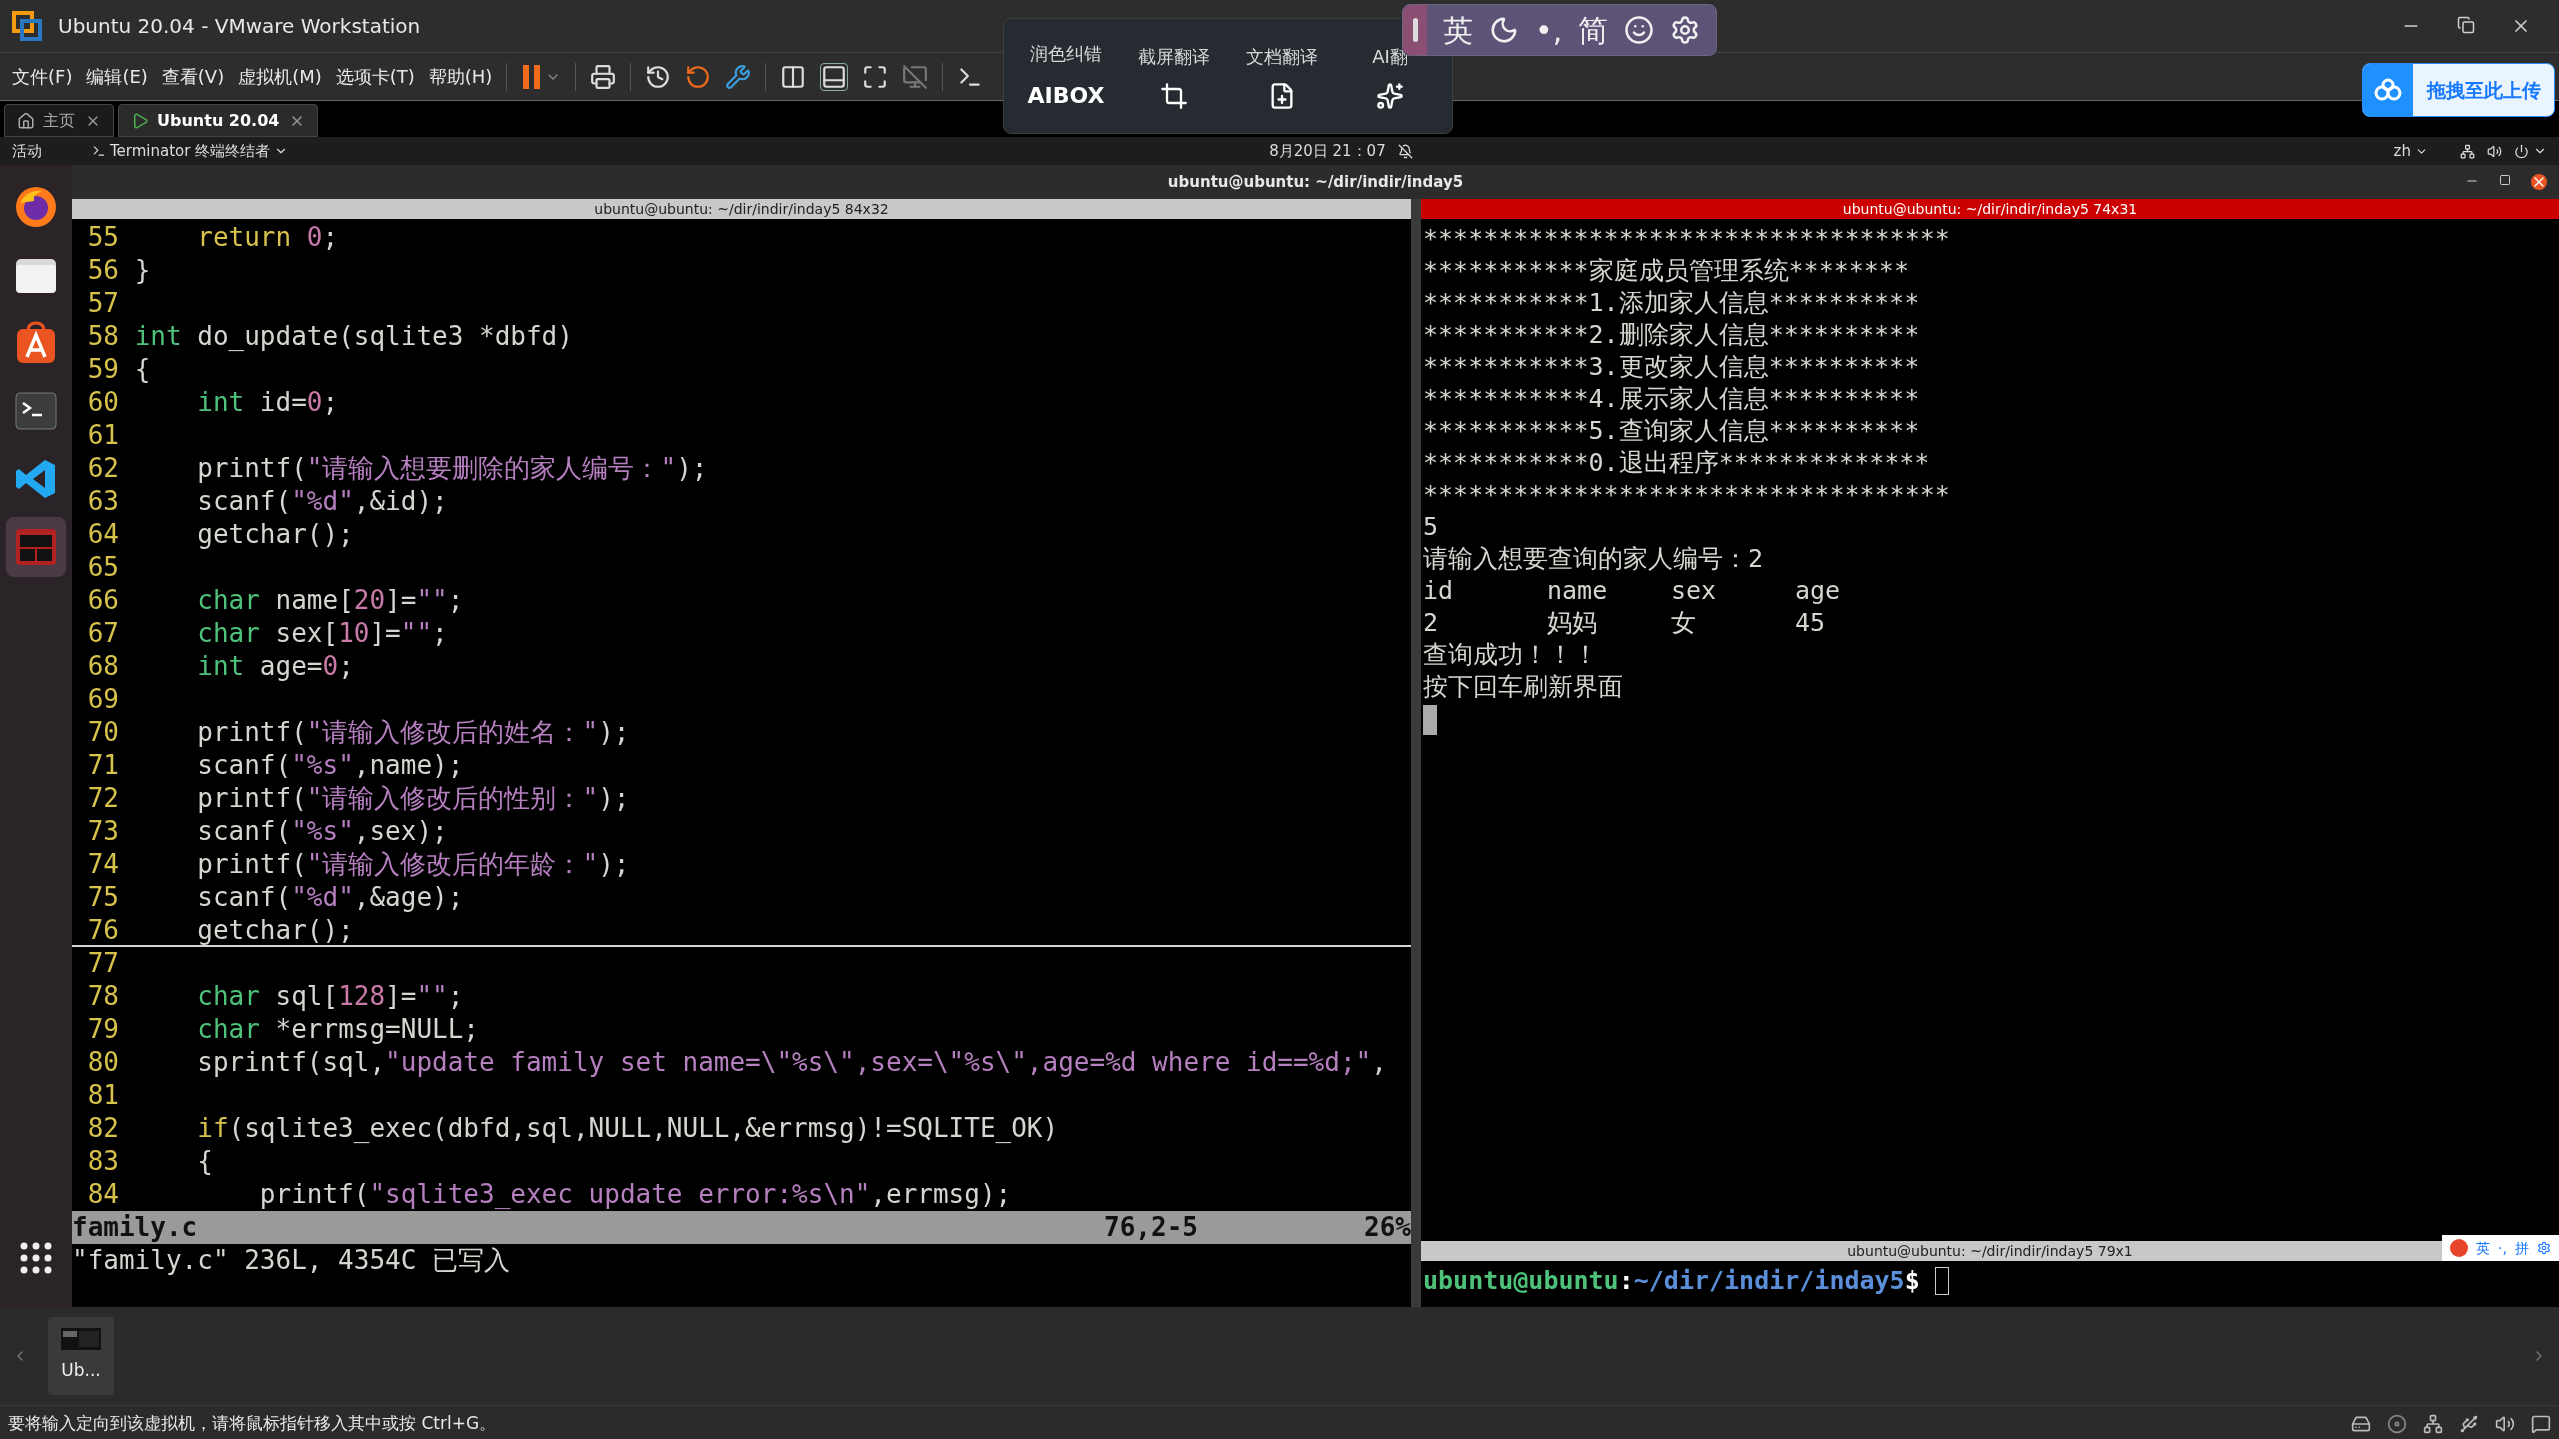 The height and width of the screenshot is (1439, 2559). I want to click on app-menu: Terminator 终端终结者, so click(190, 151).